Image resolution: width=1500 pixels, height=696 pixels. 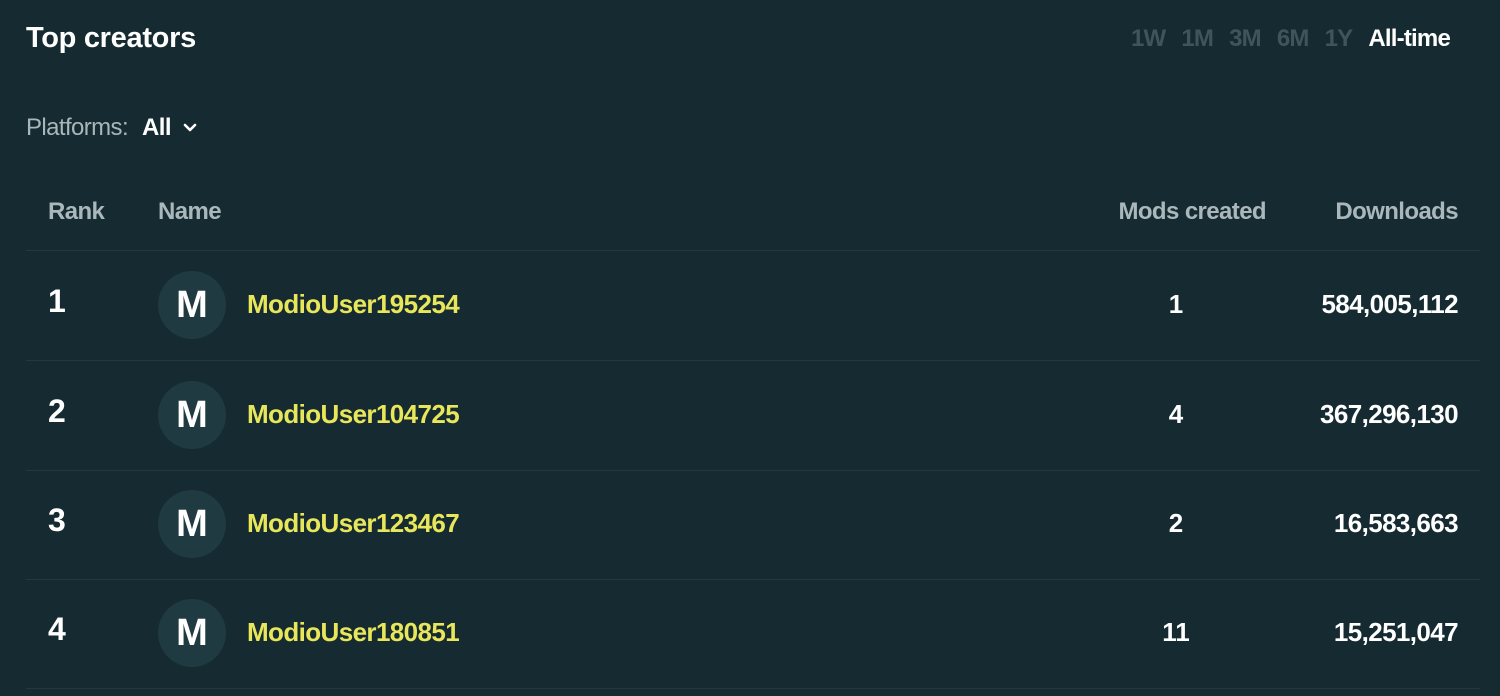 I want to click on time-range-tabs: 1W 1M 3M 6M 1Y All-time, so click(x=1291, y=39).